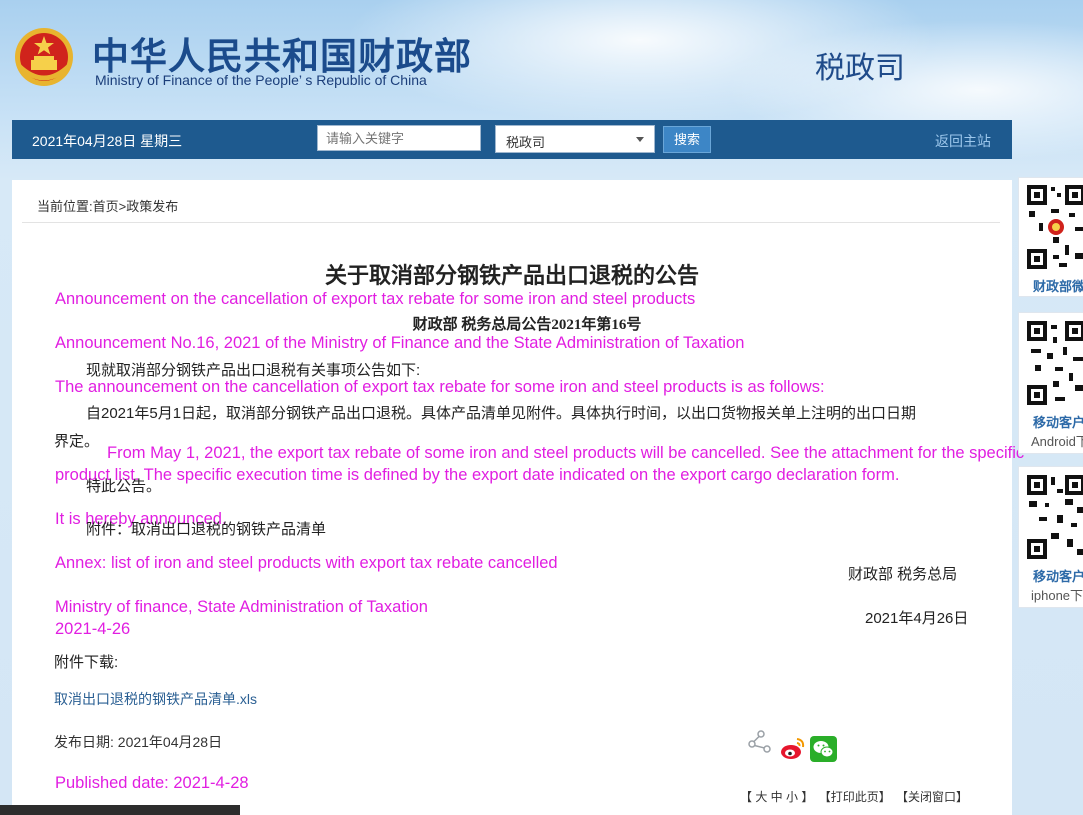 This screenshot has width=1083, height=815. Describe the element at coordinates (124, 486) in the screenshot. I see `closing-line: 特此公告。` at that location.